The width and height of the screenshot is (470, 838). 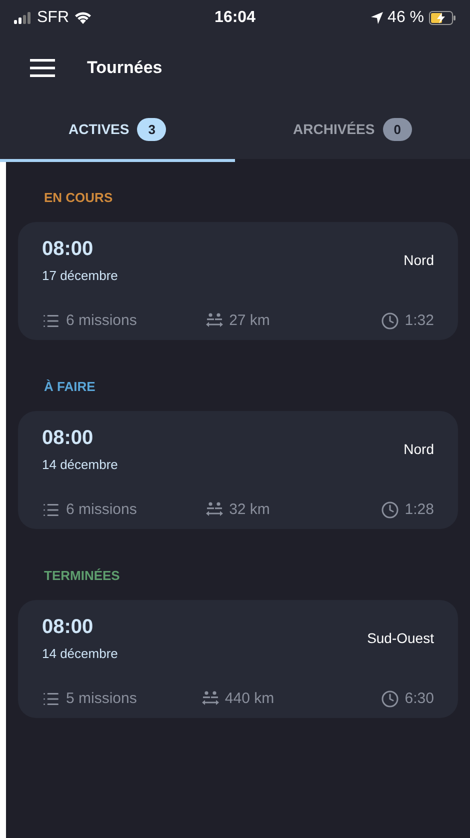 I want to click on tour-card: 08:00 17 décembre Nord 6 missions 27 km 1:32, so click(x=238, y=281).